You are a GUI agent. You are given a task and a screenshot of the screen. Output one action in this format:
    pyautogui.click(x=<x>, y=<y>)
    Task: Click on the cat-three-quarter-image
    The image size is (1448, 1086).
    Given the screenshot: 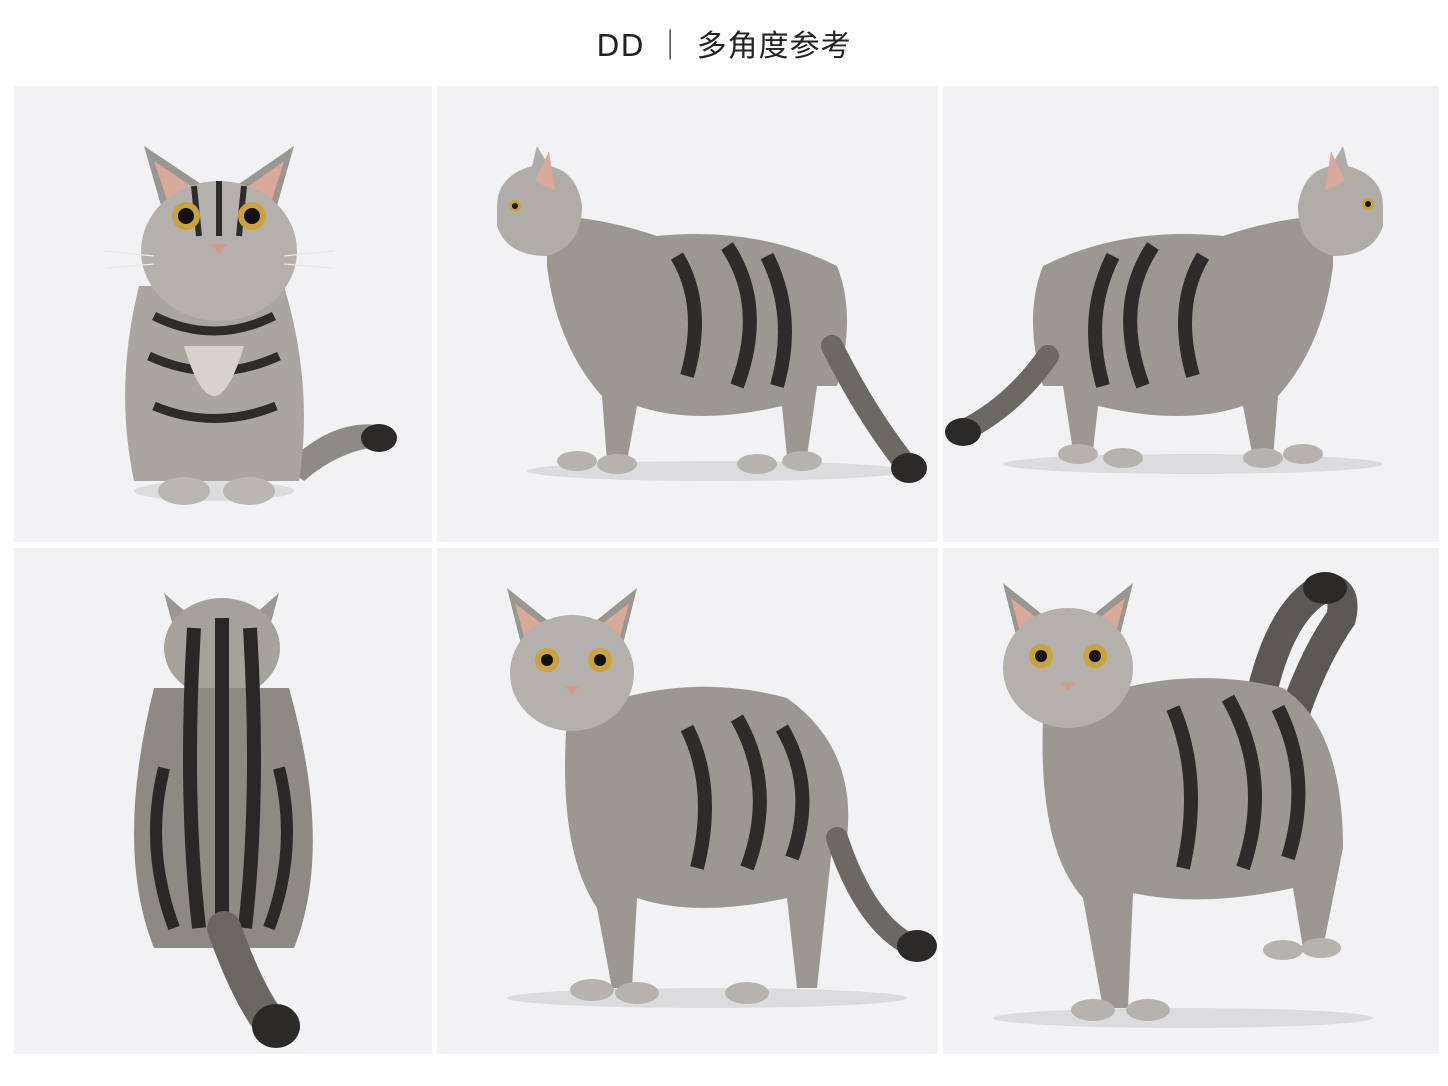 What is the action you would take?
    pyautogui.click(x=722, y=798)
    